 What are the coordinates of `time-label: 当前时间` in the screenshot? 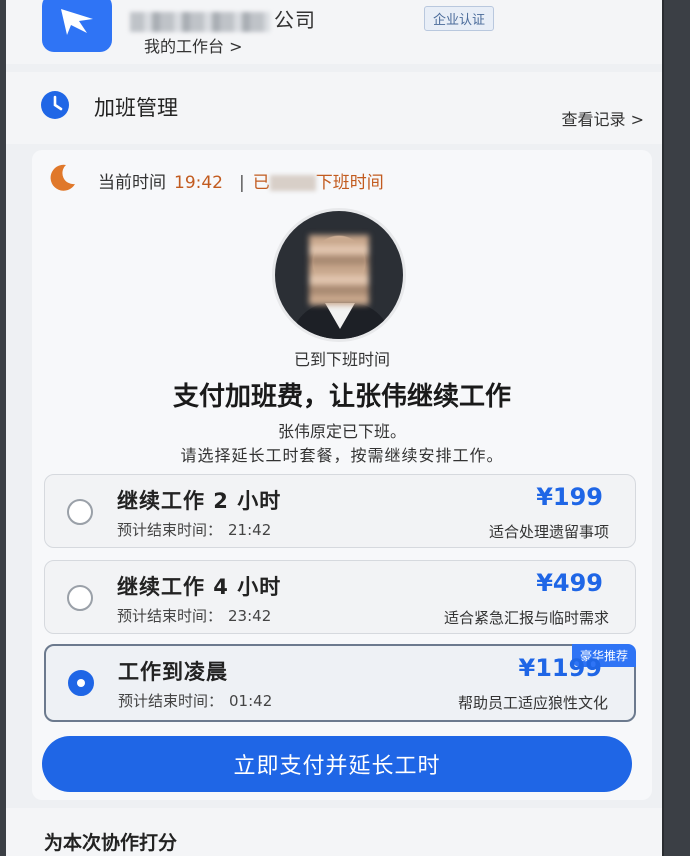 It's located at (132, 183).